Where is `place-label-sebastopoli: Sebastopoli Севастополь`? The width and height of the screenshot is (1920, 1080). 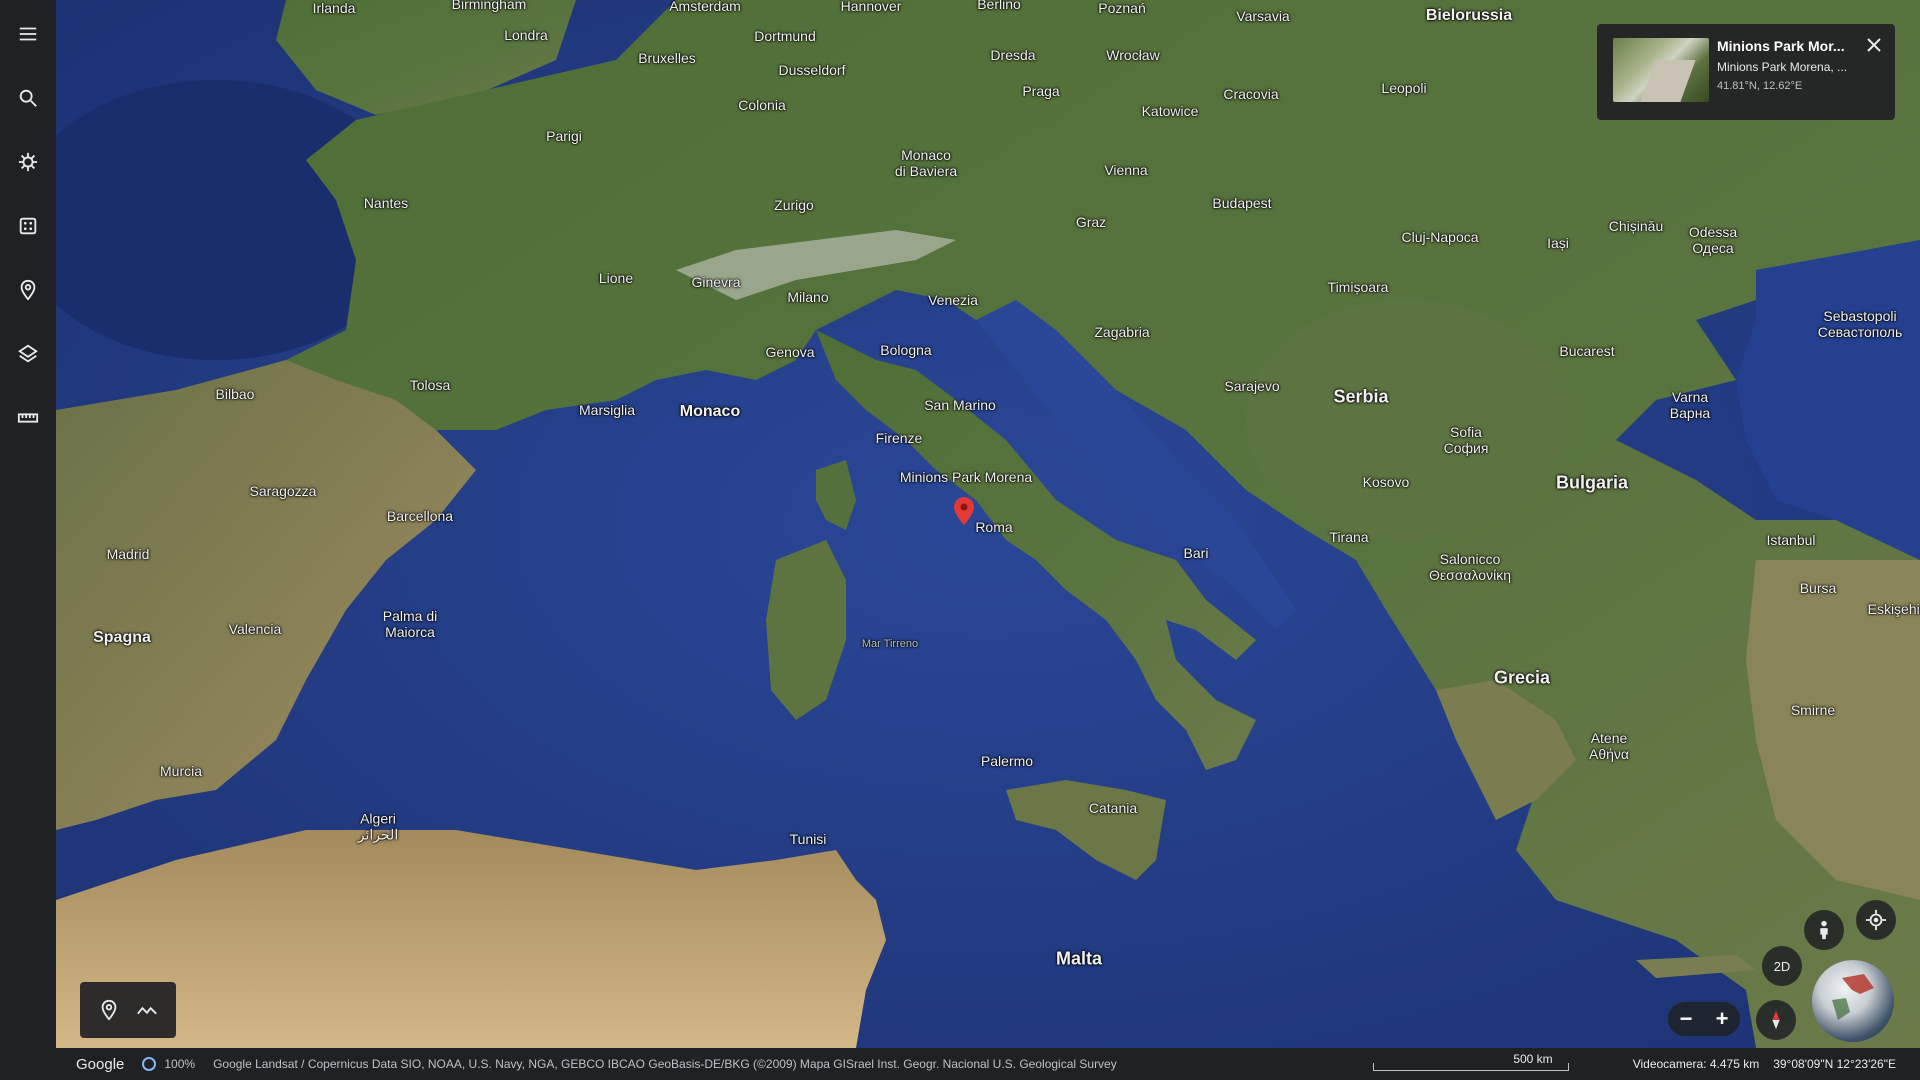 place-label-sebastopoli: Sebastopoli Севастополь is located at coordinates (1860, 324).